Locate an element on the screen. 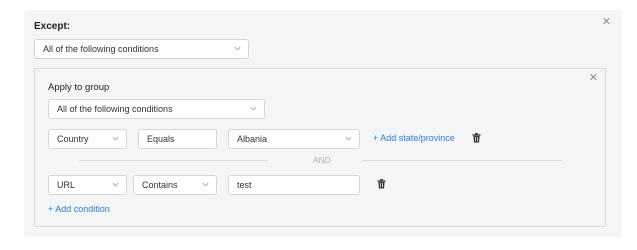  condition-field-value: URL is located at coordinates (66, 185).